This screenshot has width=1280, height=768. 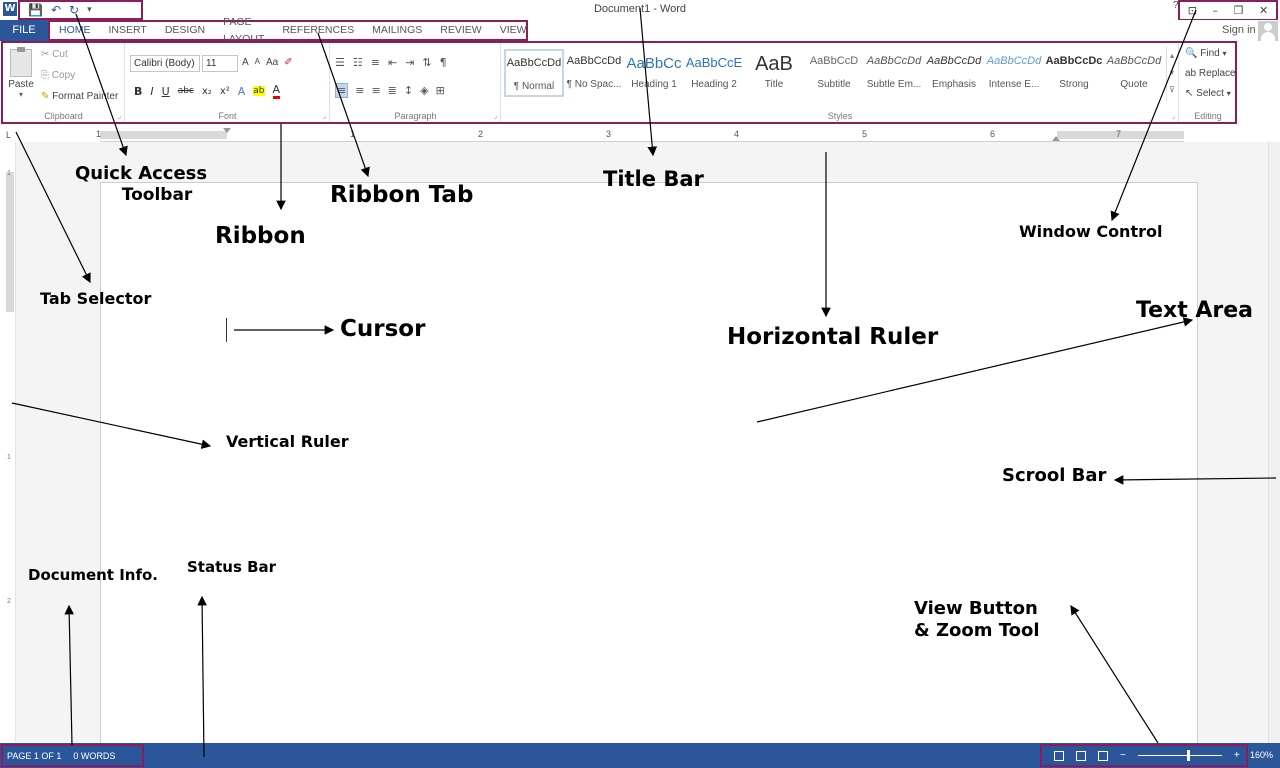 What do you see at coordinates (56, 10) in the screenshot?
I see `undo-icon: ↶` at bounding box center [56, 10].